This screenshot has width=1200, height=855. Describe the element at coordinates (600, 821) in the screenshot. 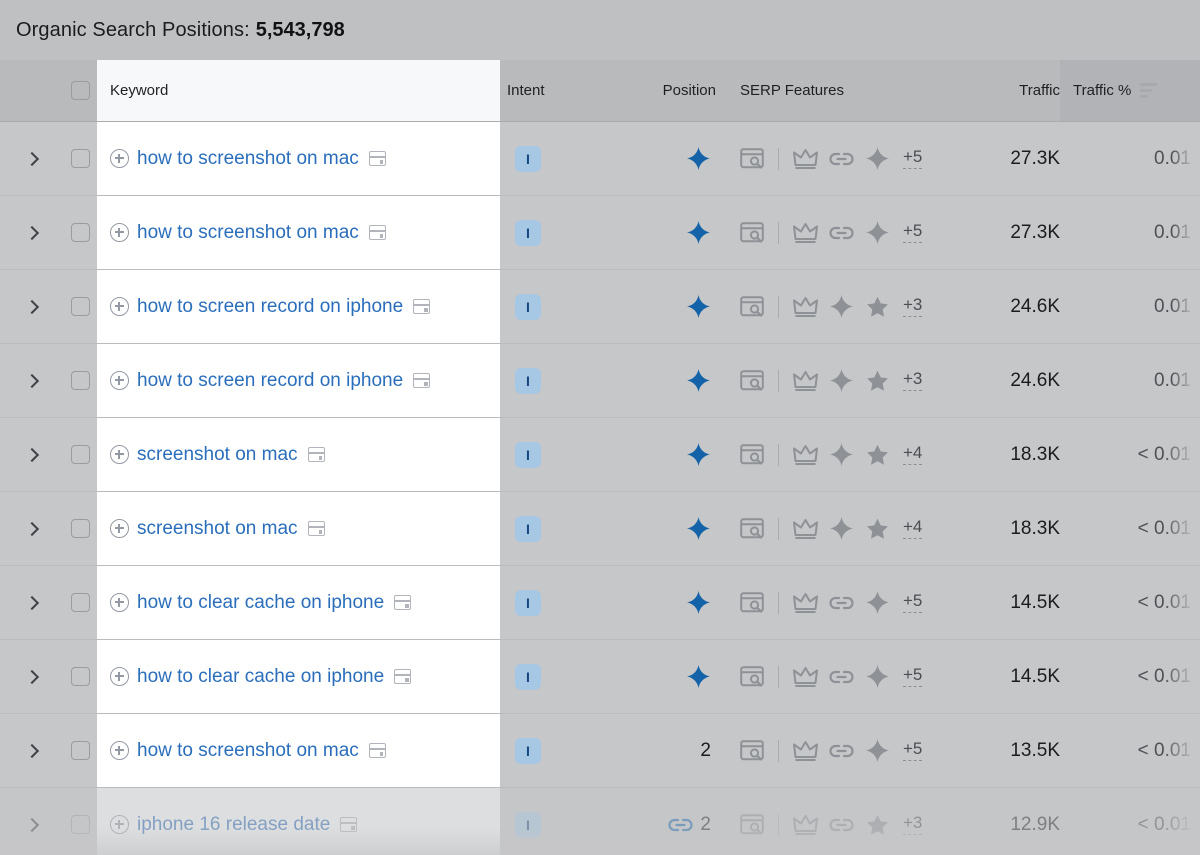

I see `table-row: iphone 16 release date I 2 +3 12.9K < 0.01` at that location.